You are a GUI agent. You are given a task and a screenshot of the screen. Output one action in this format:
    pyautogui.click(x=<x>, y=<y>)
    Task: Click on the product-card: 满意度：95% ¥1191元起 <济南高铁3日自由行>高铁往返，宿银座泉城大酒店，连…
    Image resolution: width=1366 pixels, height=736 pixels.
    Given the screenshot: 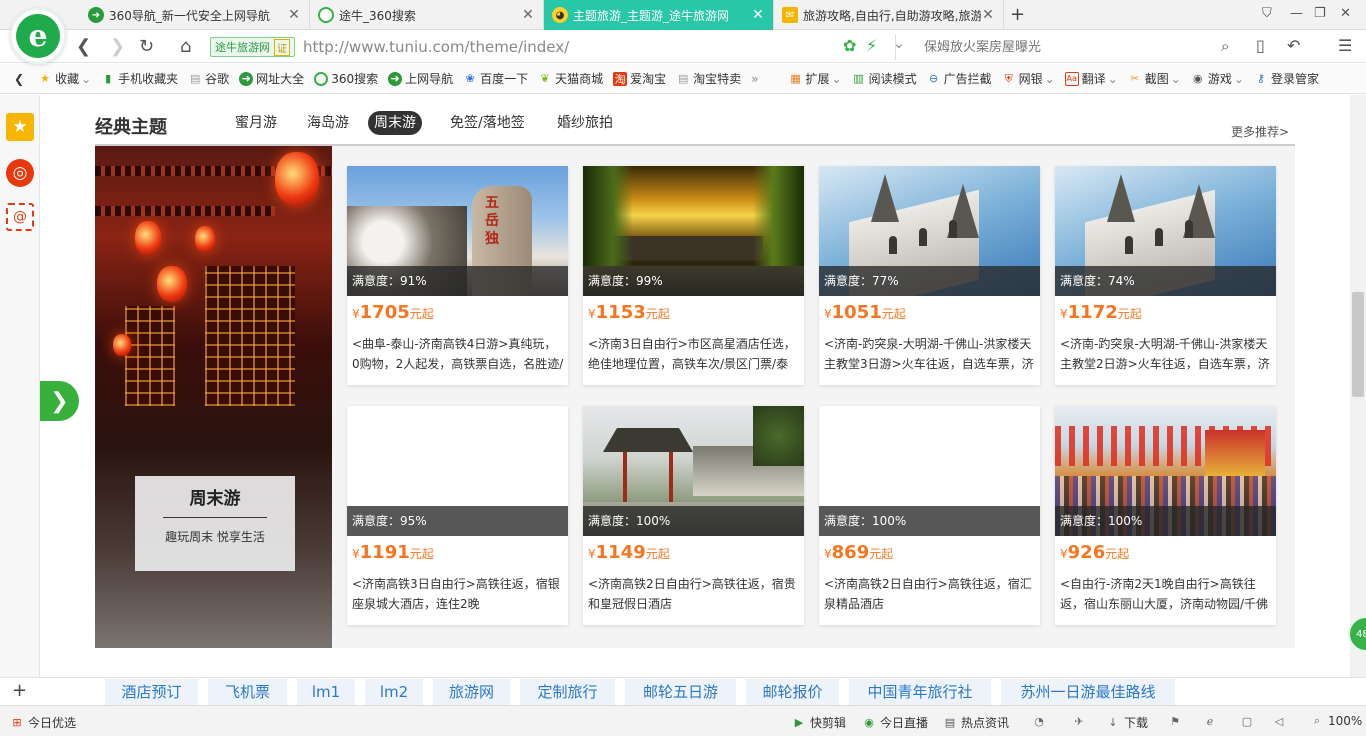 What is the action you would take?
    pyautogui.click(x=457, y=515)
    